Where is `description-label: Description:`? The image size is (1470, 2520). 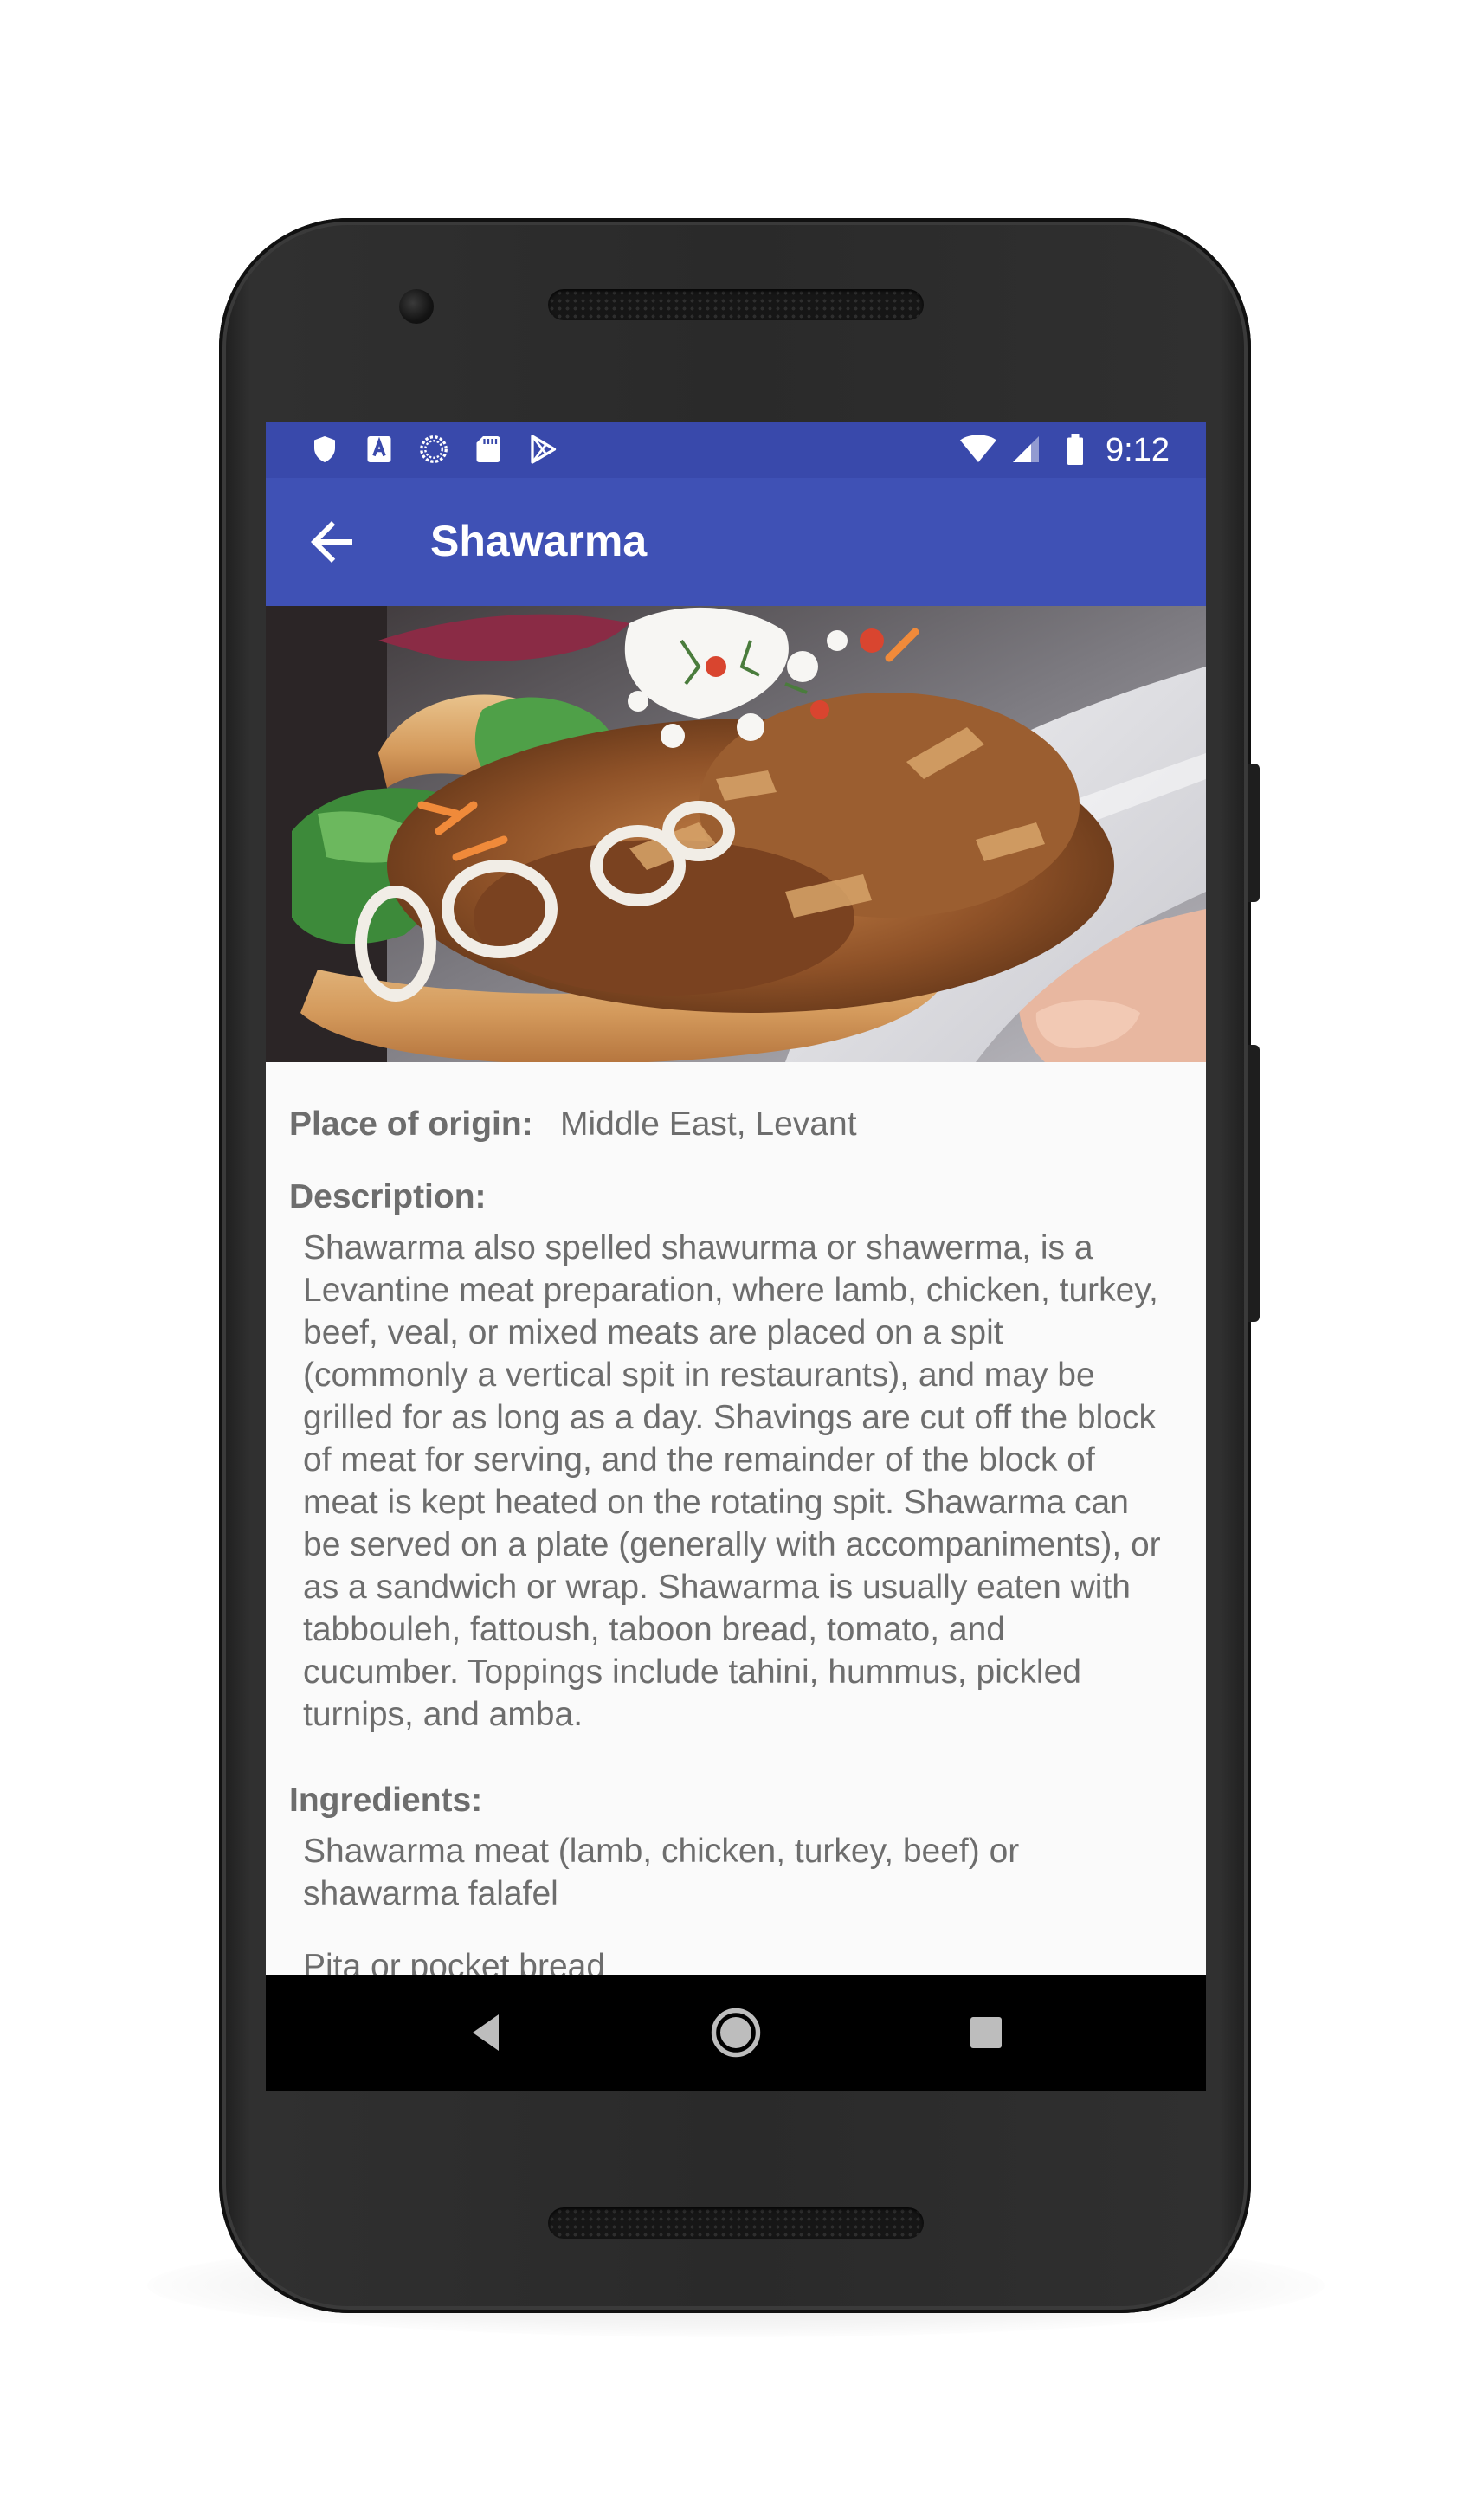 description-label: Description: is located at coordinates (388, 1196).